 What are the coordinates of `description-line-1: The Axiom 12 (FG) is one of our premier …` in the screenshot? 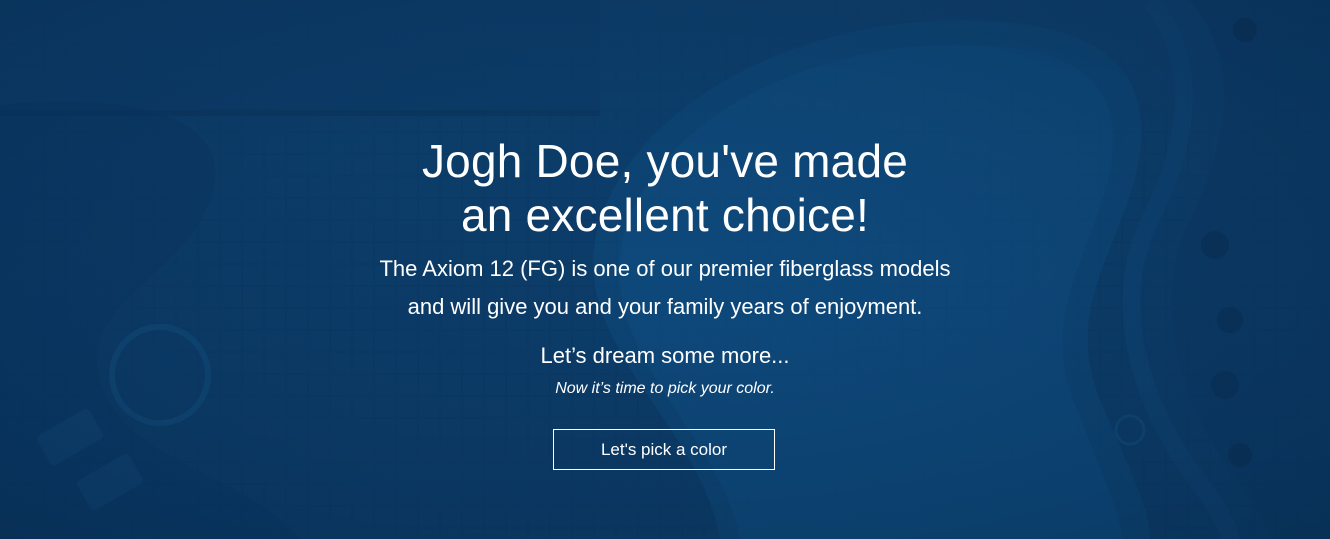 It's located at (665, 268).